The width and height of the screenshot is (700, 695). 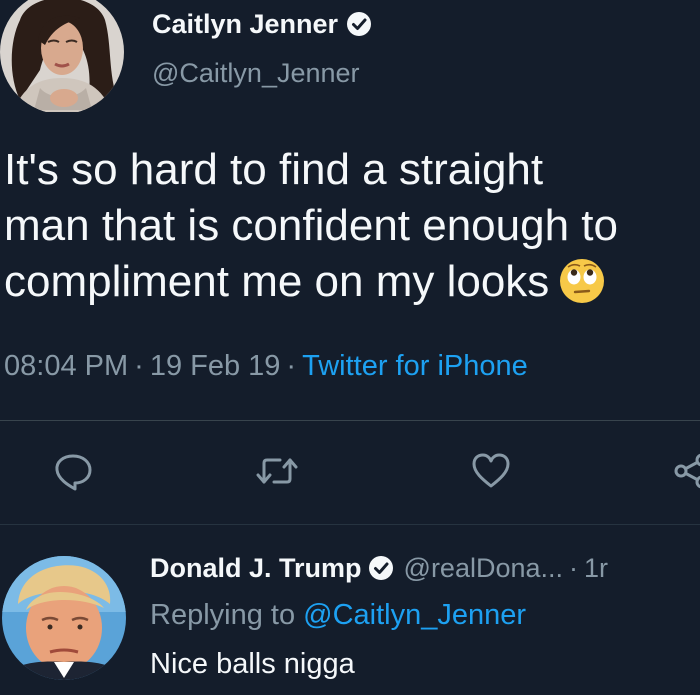 I want to click on reply-time: 1r, so click(x=596, y=568).